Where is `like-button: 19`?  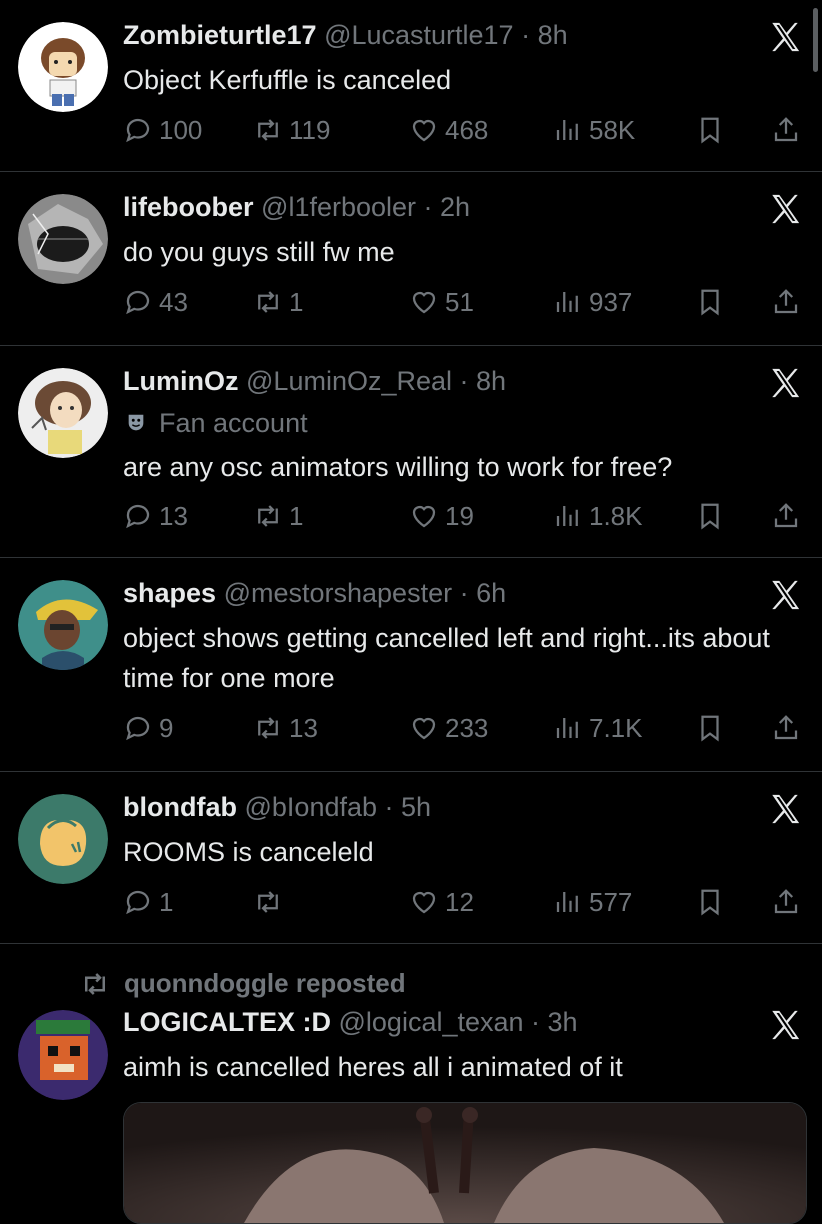
like-button: 19 is located at coordinates (441, 516).